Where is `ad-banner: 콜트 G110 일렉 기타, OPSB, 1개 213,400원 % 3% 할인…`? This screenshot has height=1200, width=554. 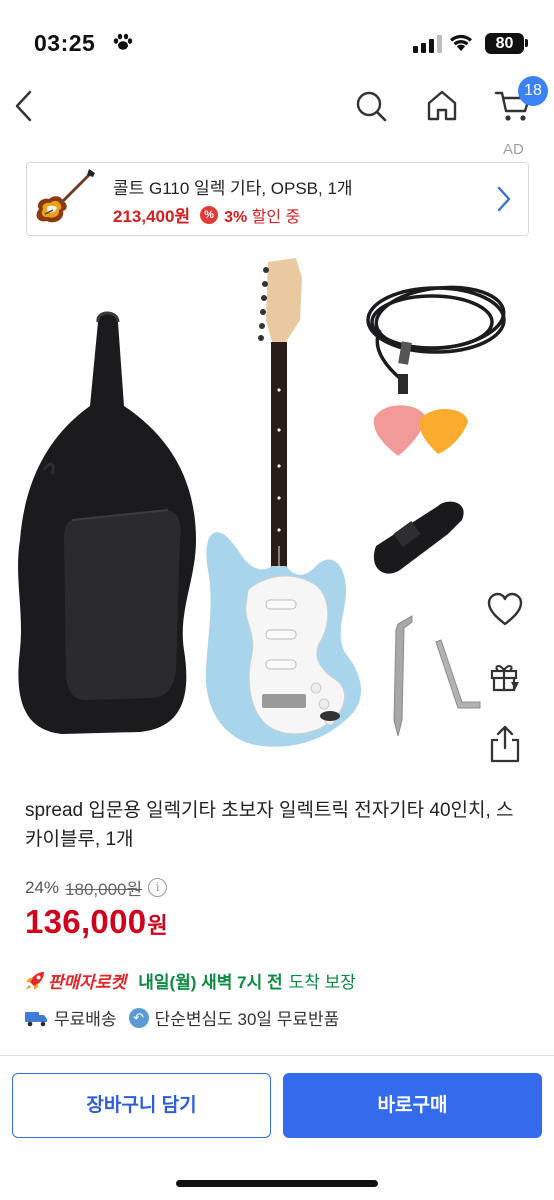
ad-banner: 콜트 G110 일렉 기타, OPSB, 1개 213,400원 % 3% 할인… is located at coordinates (277, 199).